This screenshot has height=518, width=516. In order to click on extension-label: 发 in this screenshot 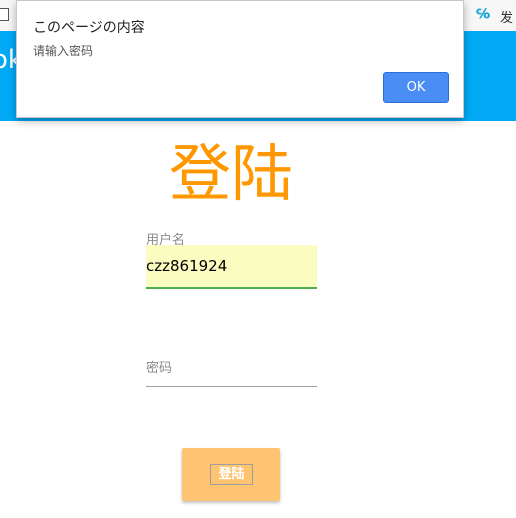, I will do `click(506, 16)`.